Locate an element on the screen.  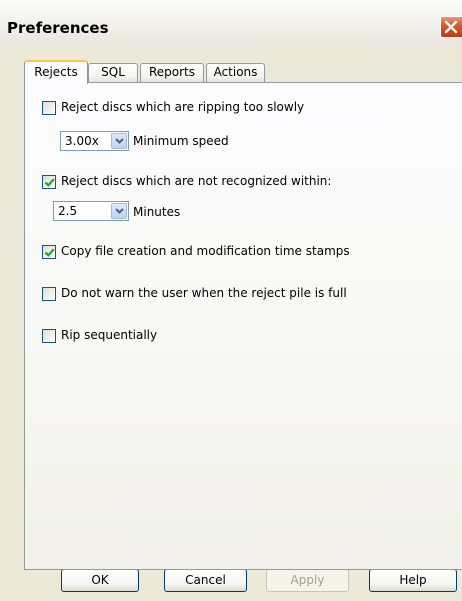
title-bar: Preferences is located at coordinates (231, 23).